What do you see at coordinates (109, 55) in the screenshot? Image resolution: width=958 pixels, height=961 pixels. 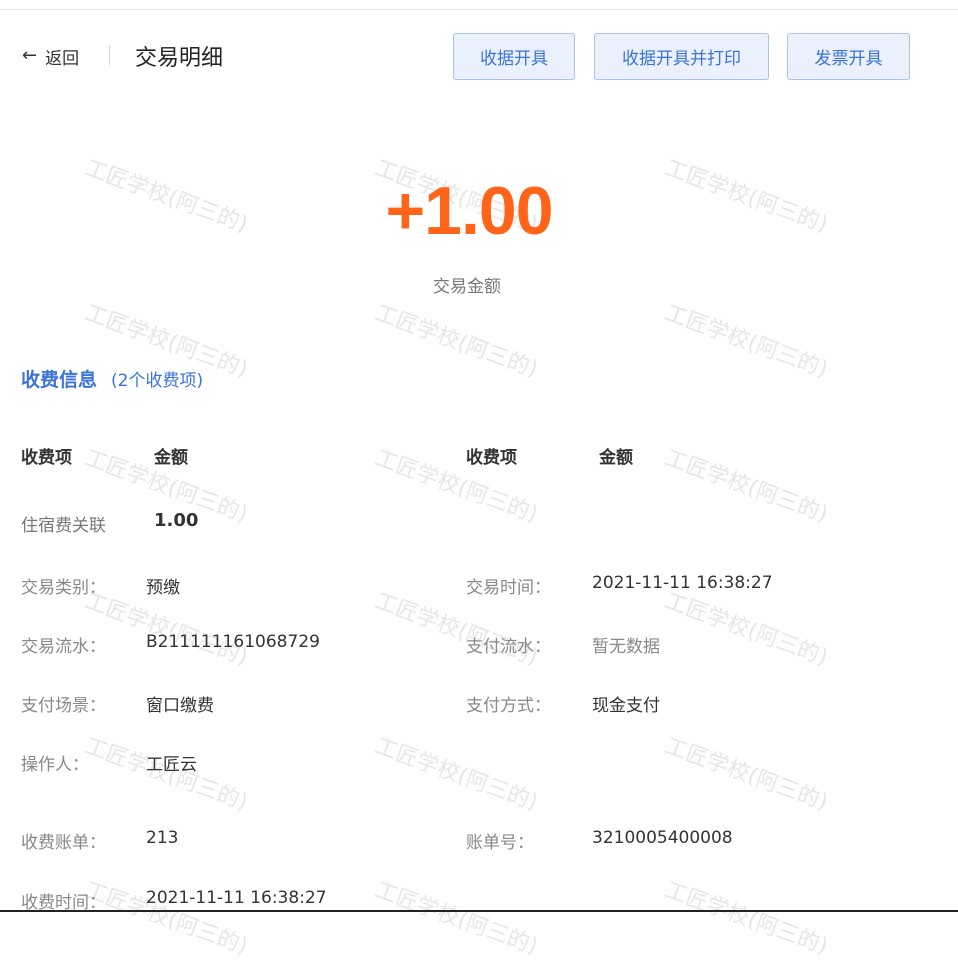 I see `header-divider` at bounding box center [109, 55].